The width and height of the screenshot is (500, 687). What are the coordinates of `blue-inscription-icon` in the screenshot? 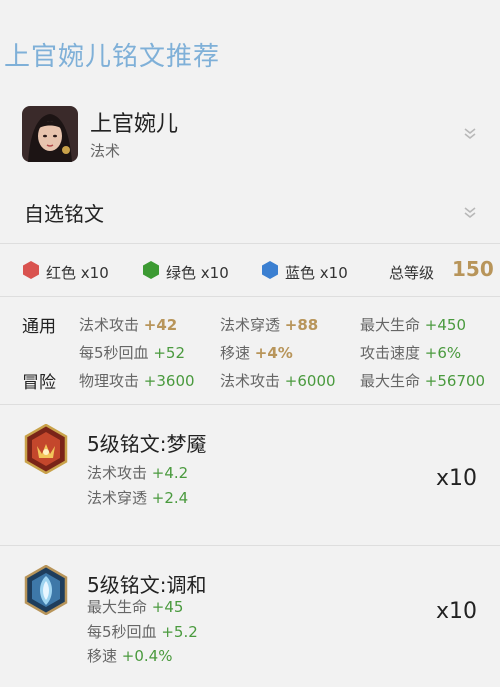 It's located at (46, 590).